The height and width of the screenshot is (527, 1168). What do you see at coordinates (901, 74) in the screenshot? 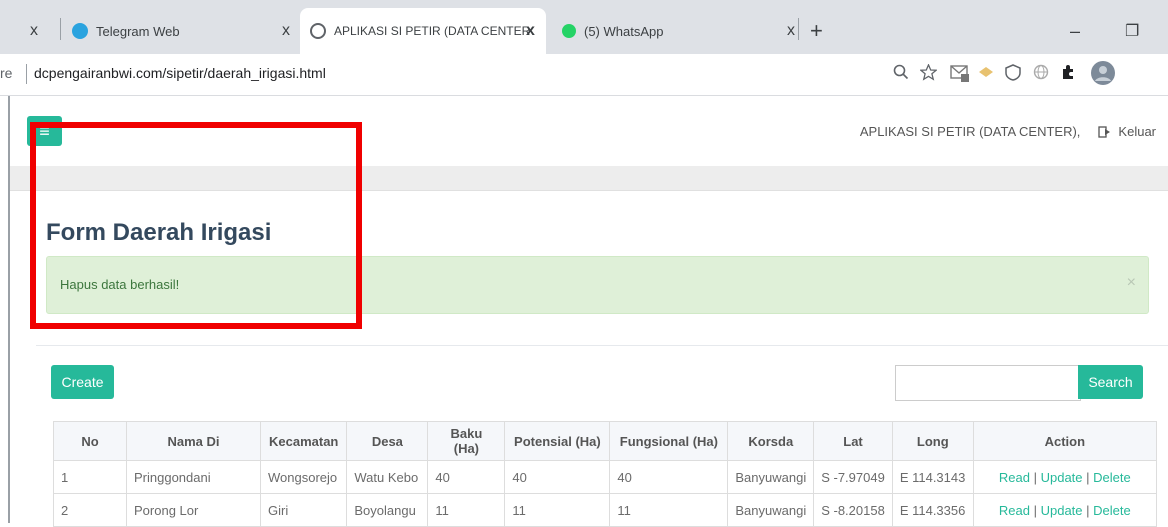
I see `zoom-icon` at bounding box center [901, 74].